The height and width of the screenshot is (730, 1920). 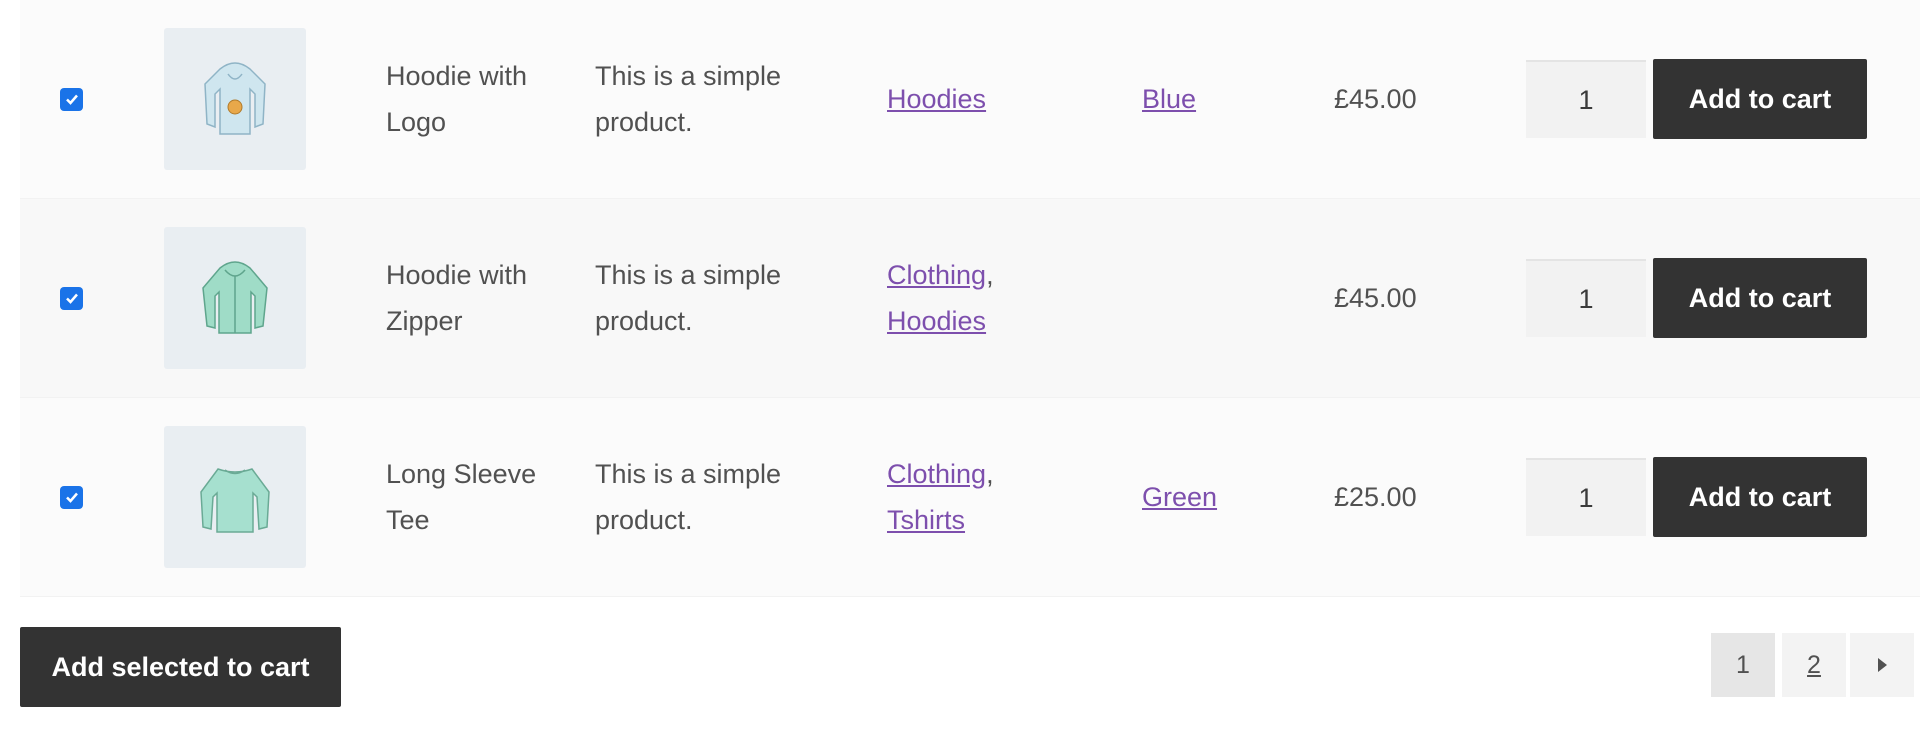 I want to click on product-name-text: Hoodie with Zipper, so click(x=457, y=298).